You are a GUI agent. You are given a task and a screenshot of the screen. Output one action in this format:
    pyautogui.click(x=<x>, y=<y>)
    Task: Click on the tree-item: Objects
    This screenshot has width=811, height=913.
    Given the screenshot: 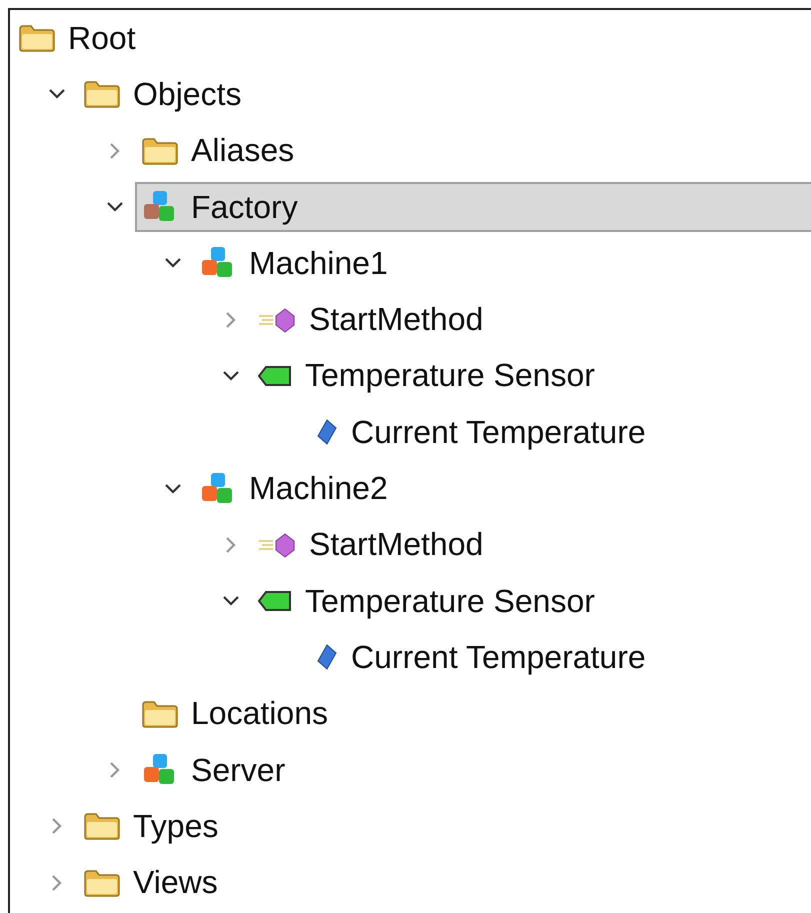 What is the action you would take?
    pyautogui.click(x=161, y=94)
    